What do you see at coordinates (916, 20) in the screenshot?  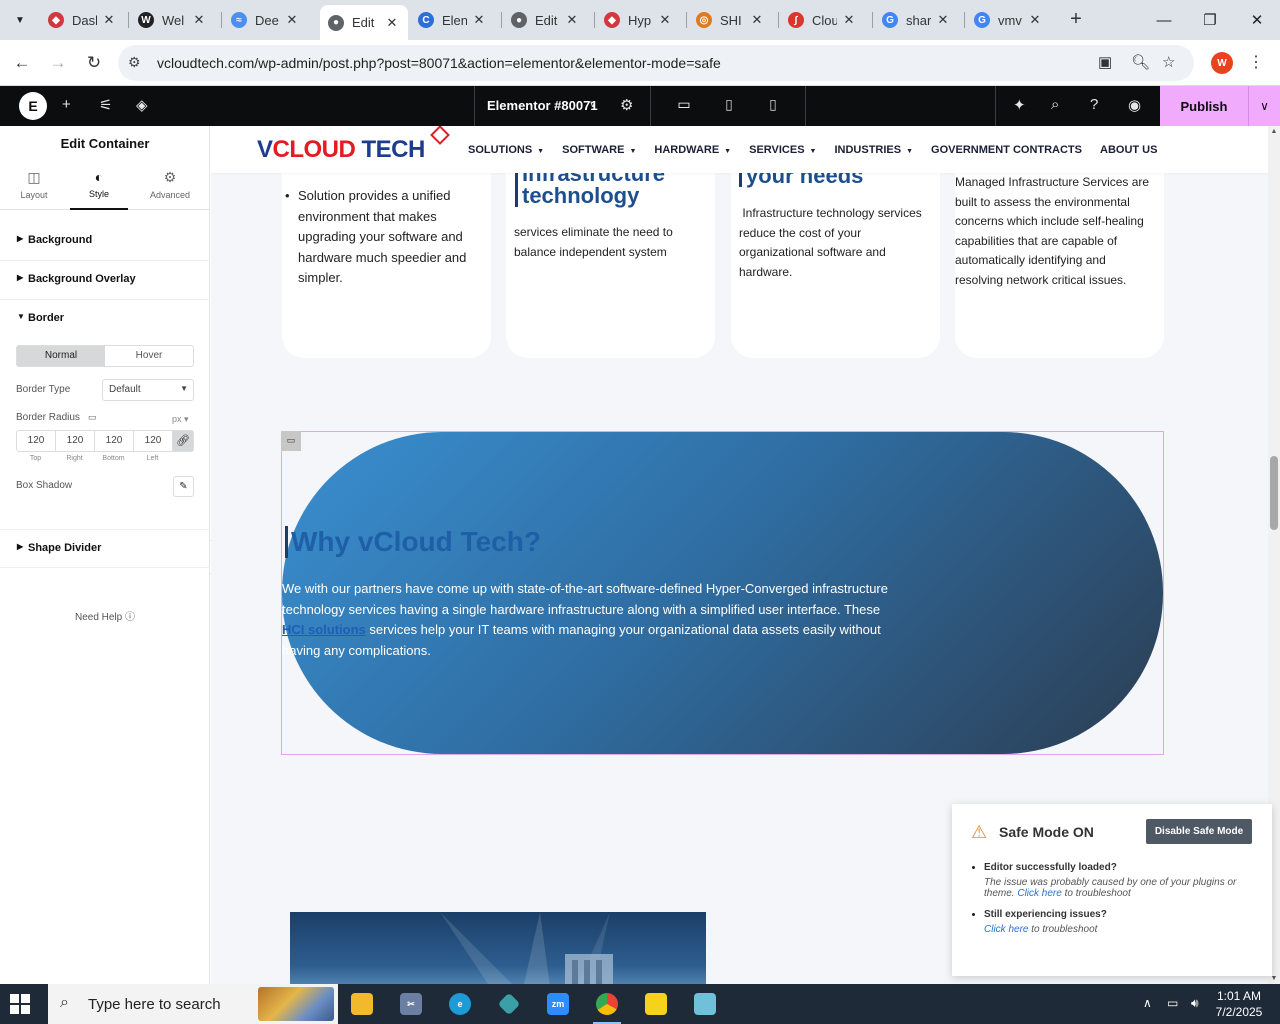 I see `browser-tab: Gshar ✕` at bounding box center [916, 20].